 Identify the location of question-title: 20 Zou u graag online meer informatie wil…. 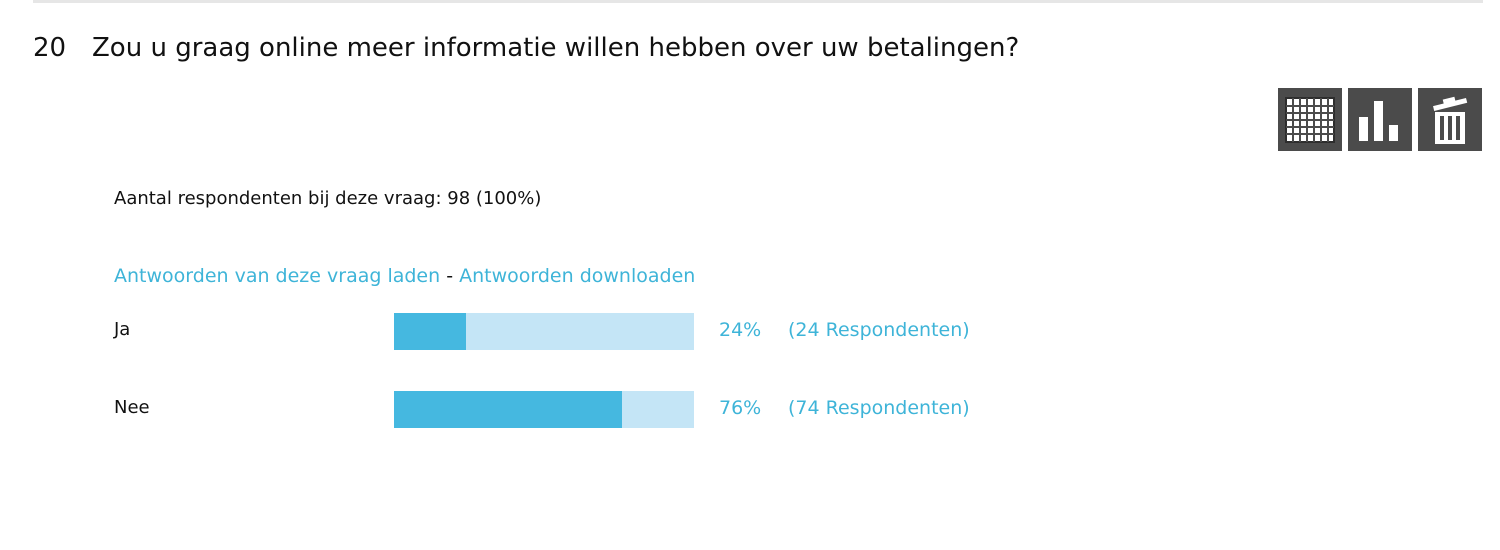
(526, 48).